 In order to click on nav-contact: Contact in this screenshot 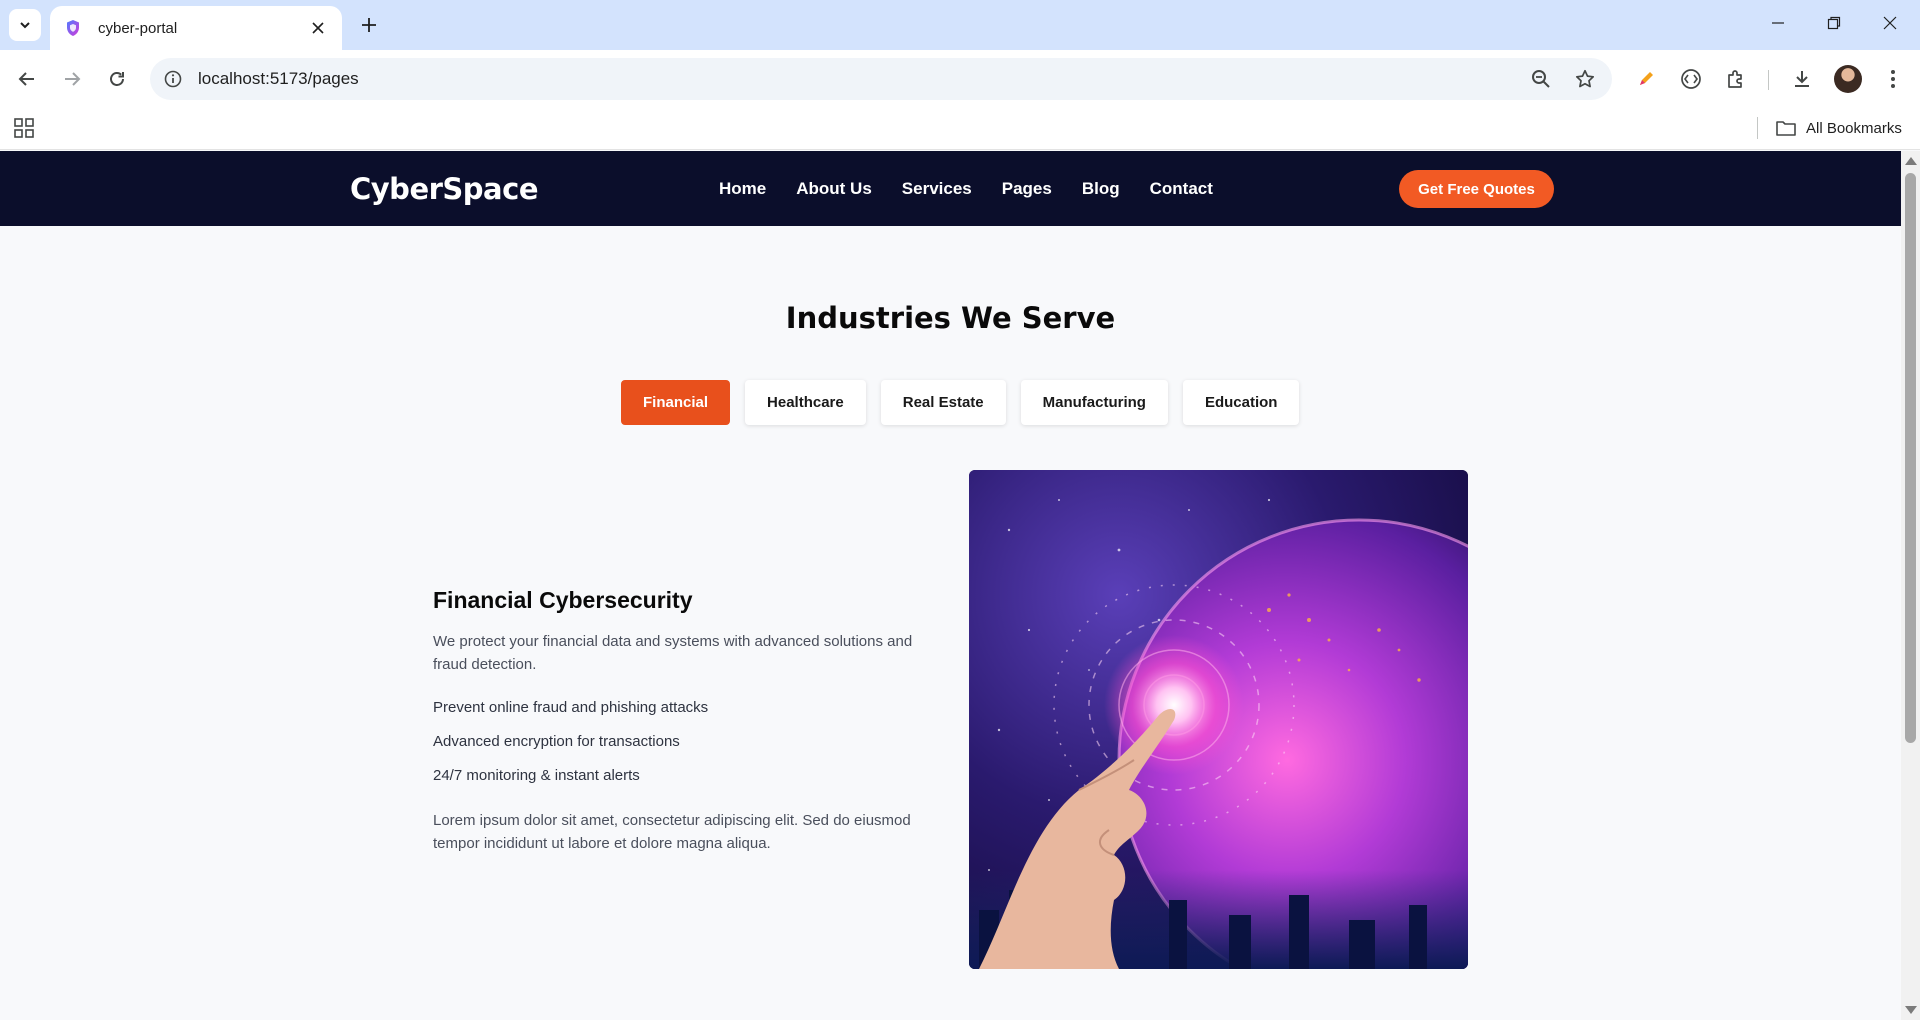, I will do `click(1181, 189)`.